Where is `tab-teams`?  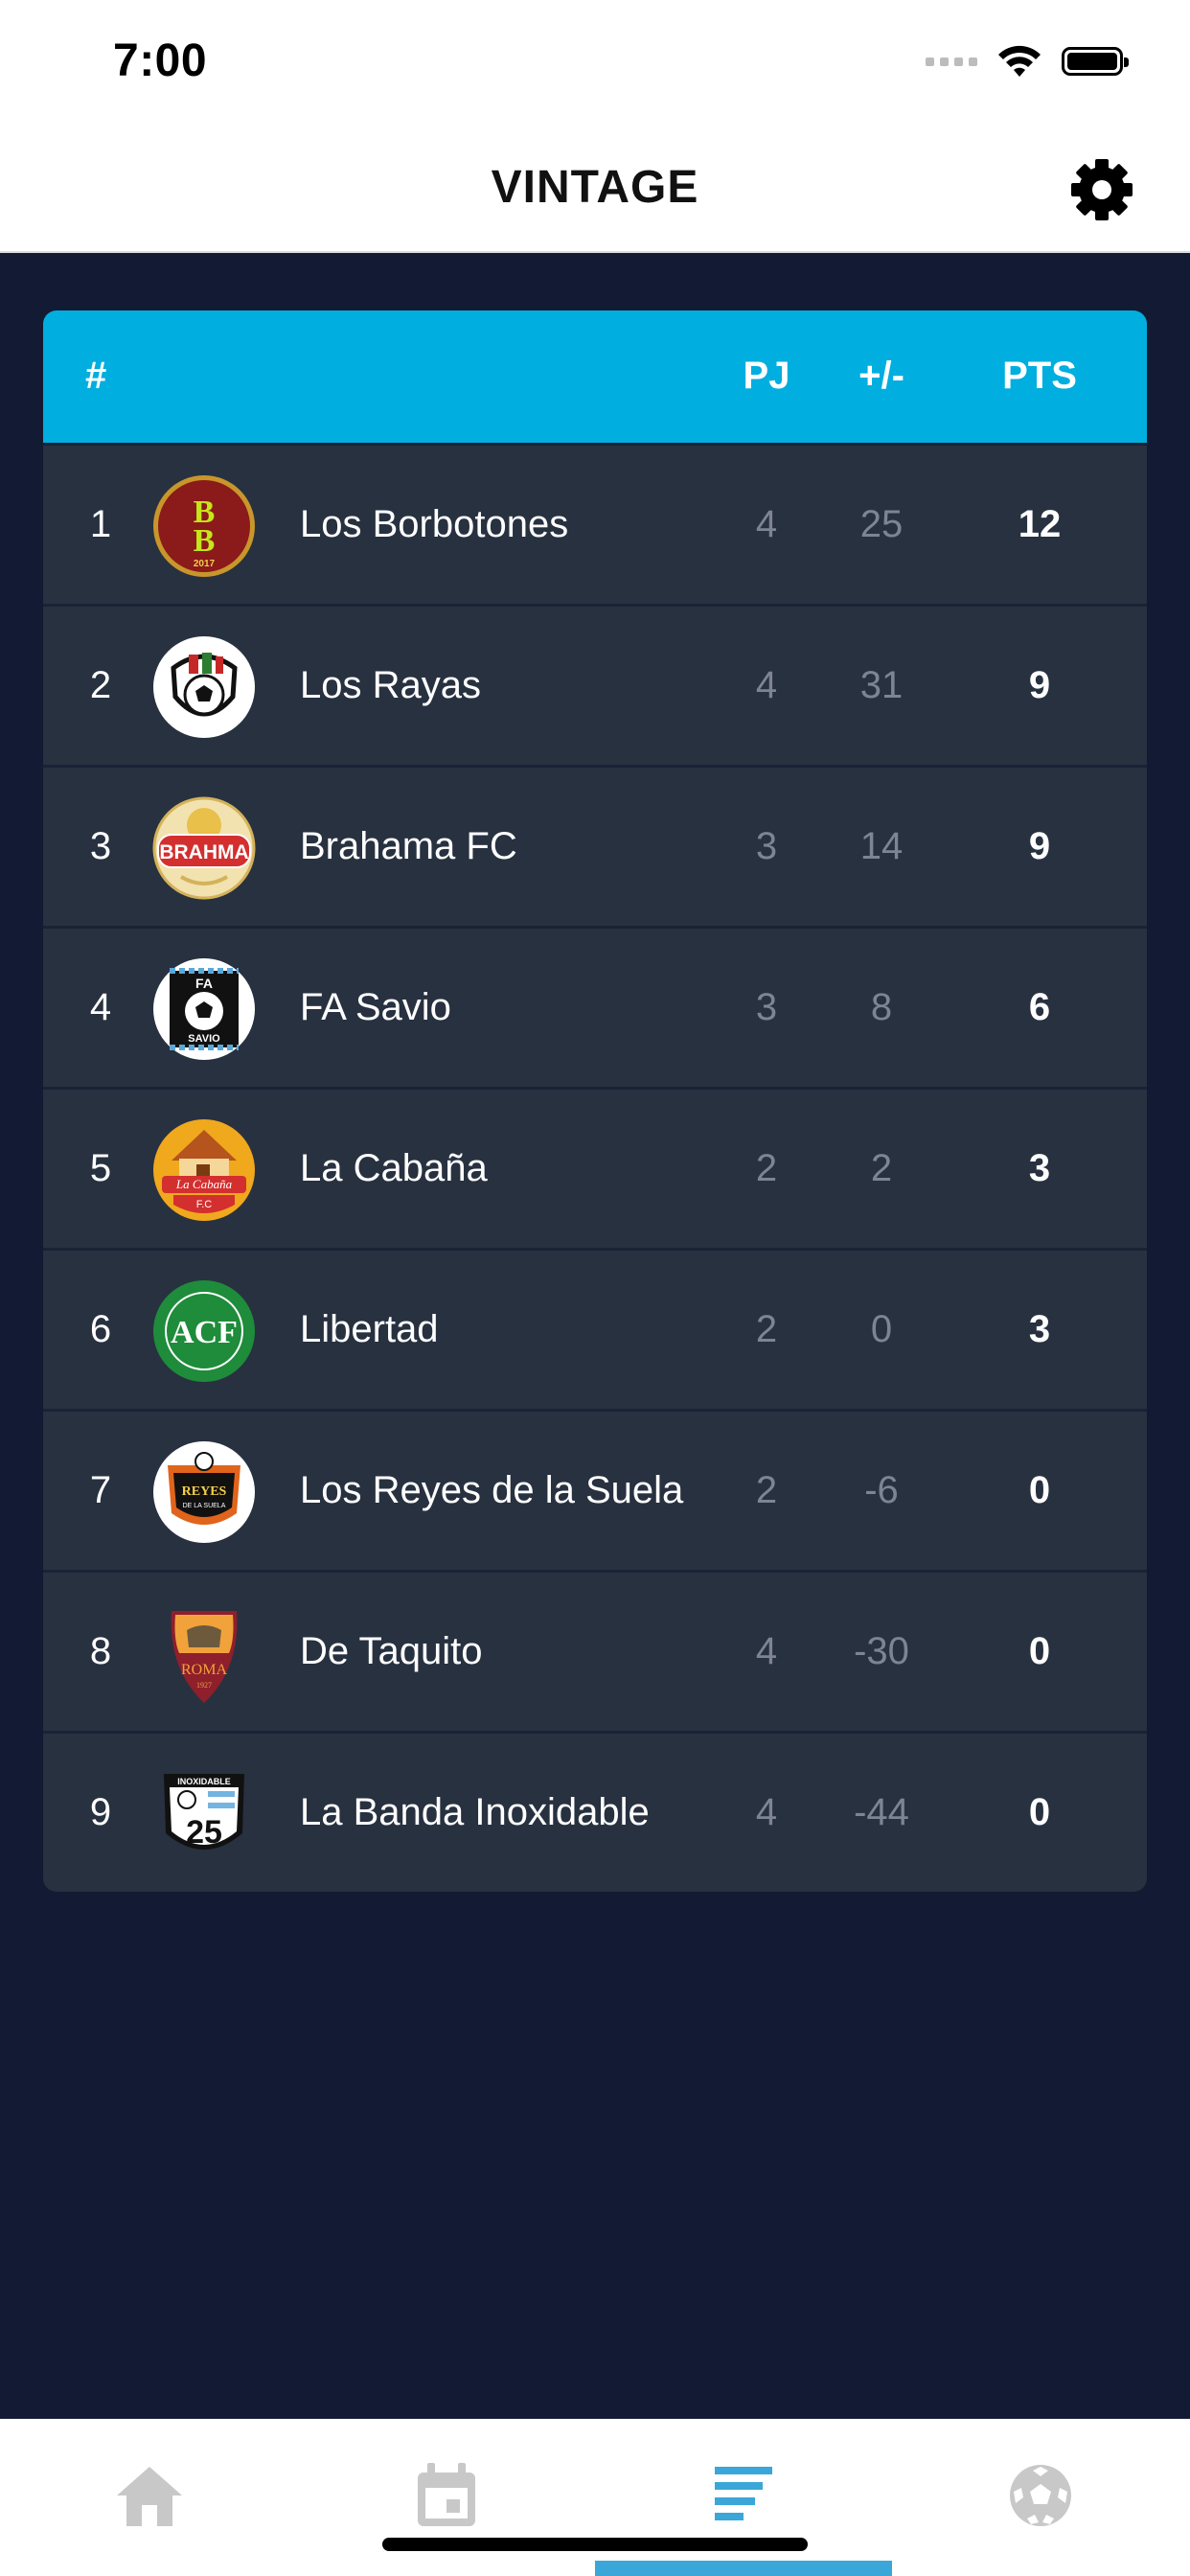 tab-teams is located at coordinates (1039, 2497).